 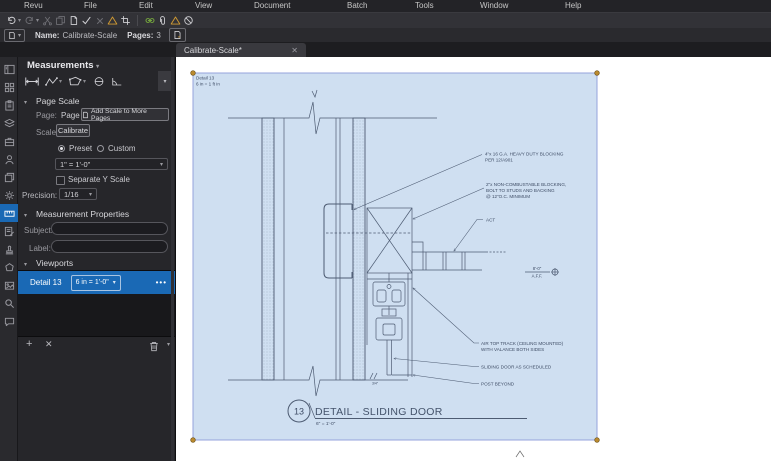 What do you see at coordinates (90, 35) in the screenshot?
I see `name-value: Calibrate-Scale` at bounding box center [90, 35].